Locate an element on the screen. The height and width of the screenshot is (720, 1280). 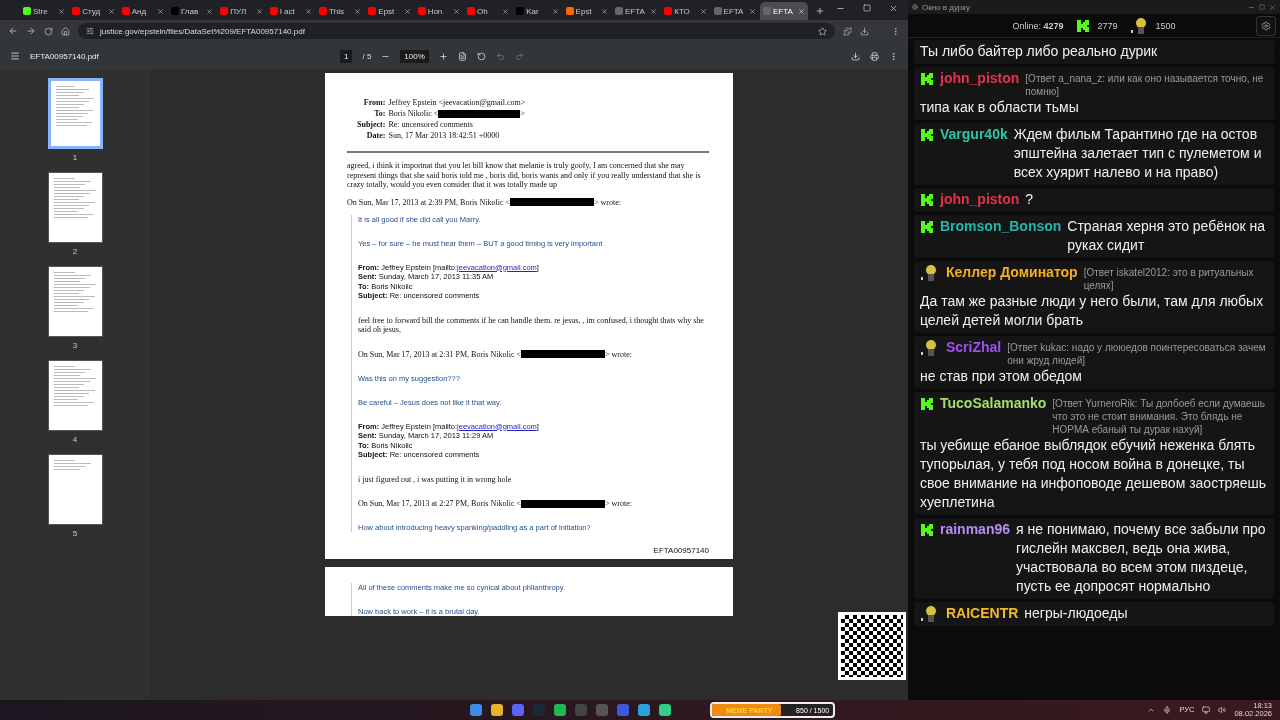
home-icon is located at coordinates (65, 31).